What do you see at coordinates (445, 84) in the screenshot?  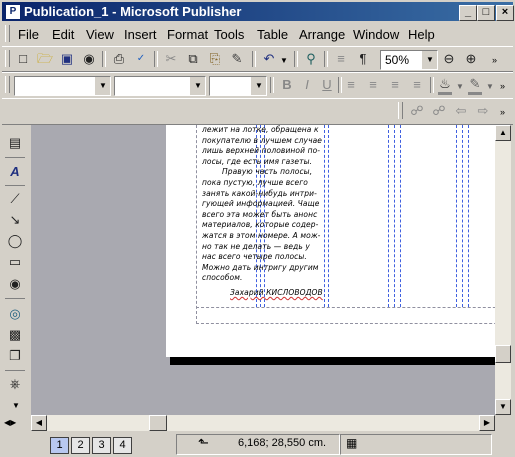 I see `fill-color-icon: ♨` at bounding box center [445, 84].